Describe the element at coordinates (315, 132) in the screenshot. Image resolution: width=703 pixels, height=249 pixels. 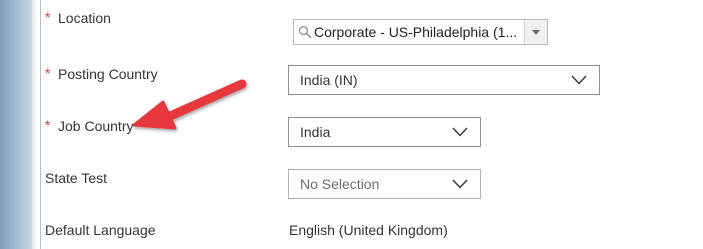
I see `job-country-value: India` at that location.